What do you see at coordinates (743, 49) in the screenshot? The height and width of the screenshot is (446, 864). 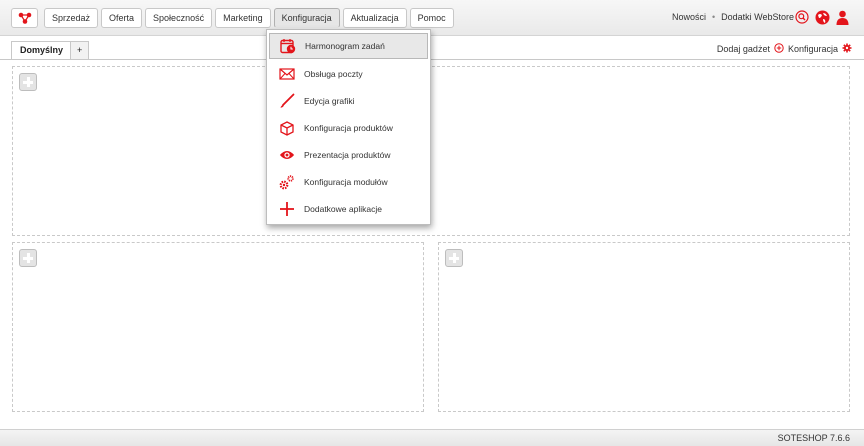 I see `add-gadget-link: Dodaj gadżet` at bounding box center [743, 49].